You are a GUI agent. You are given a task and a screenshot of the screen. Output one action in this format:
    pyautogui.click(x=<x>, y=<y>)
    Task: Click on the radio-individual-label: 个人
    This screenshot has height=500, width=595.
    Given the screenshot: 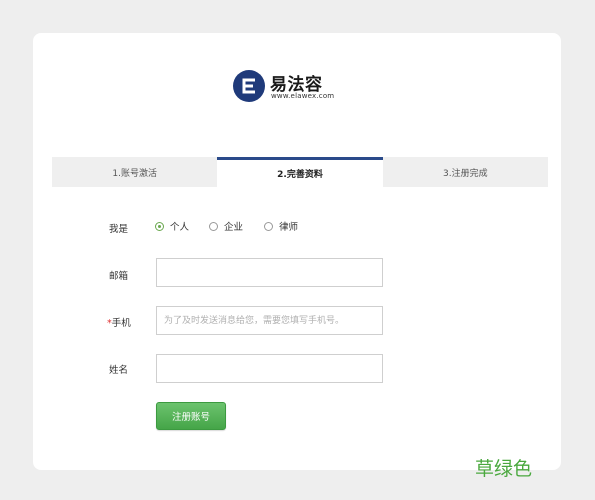 What is the action you would take?
    pyautogui.click(x=180, y=227)
    